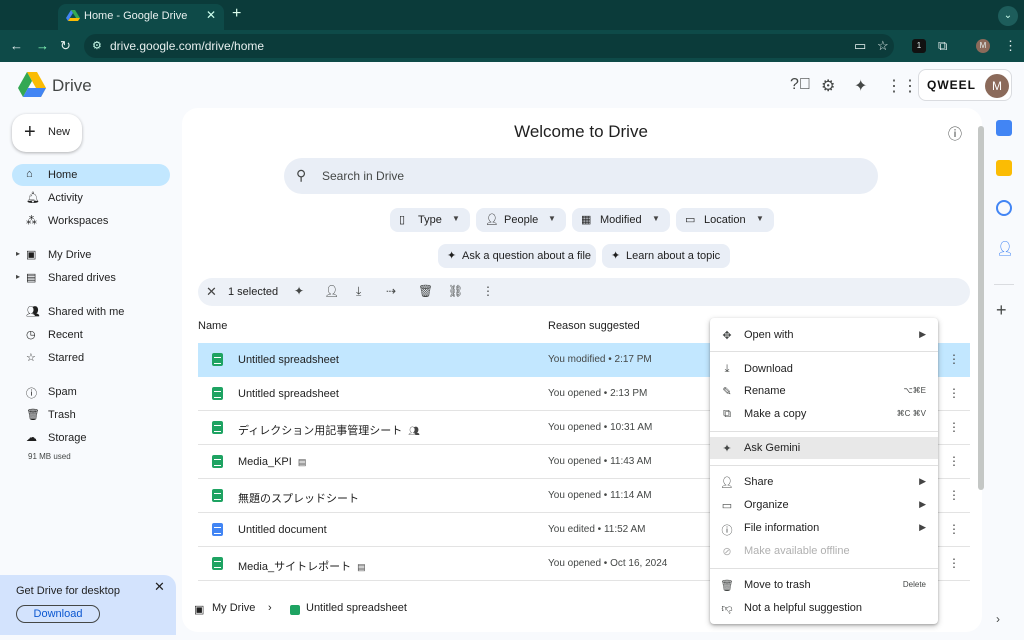 The image size is (1024, 640). What do you see at coordinates (236, 14) in the screenshot?
I see `new-tab-icon: +` at bounding box center [236, 14].